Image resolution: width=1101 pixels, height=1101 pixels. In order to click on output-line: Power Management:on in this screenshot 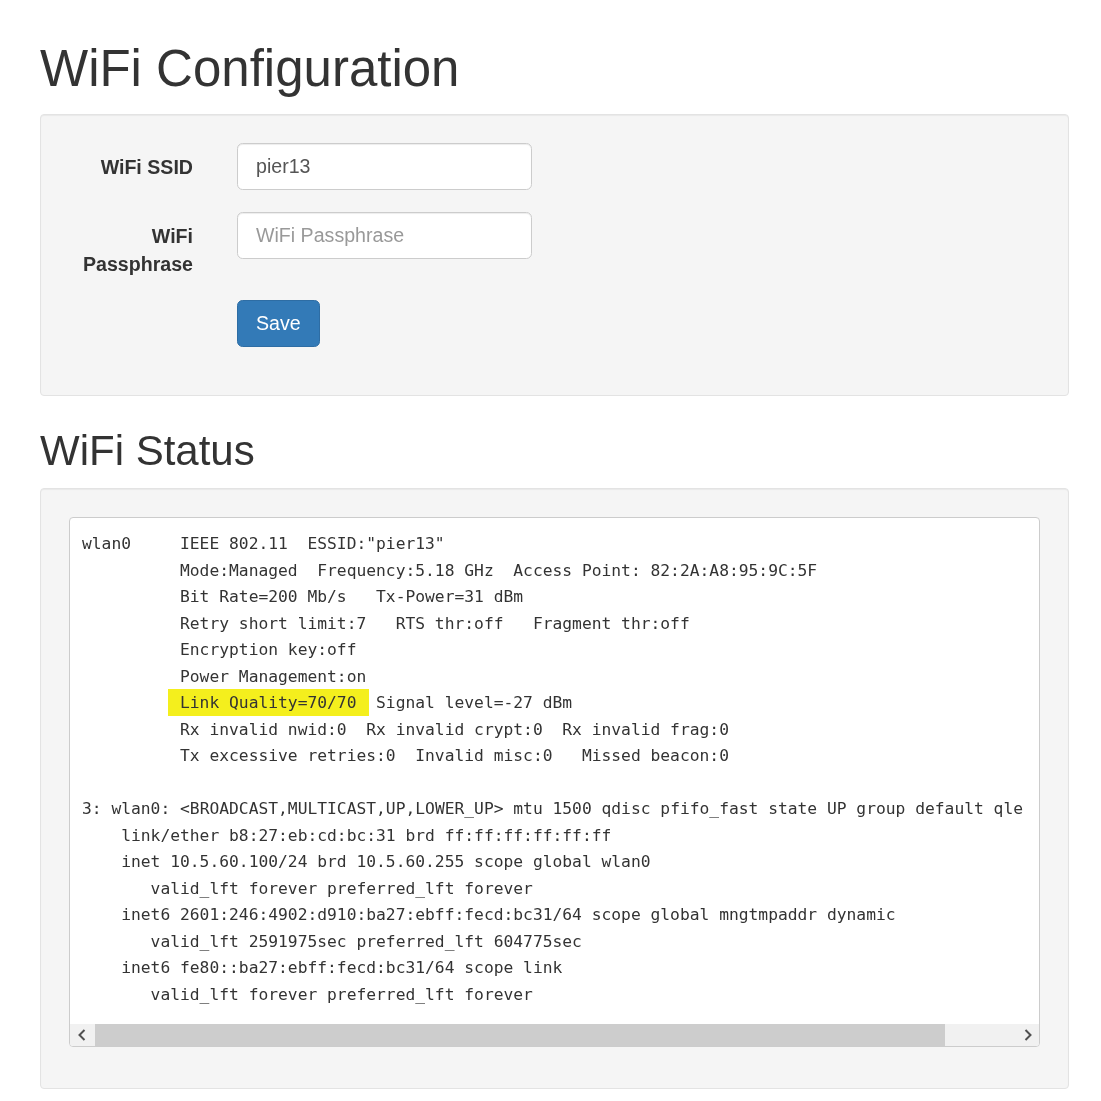, I will do `click(273, 676)`.